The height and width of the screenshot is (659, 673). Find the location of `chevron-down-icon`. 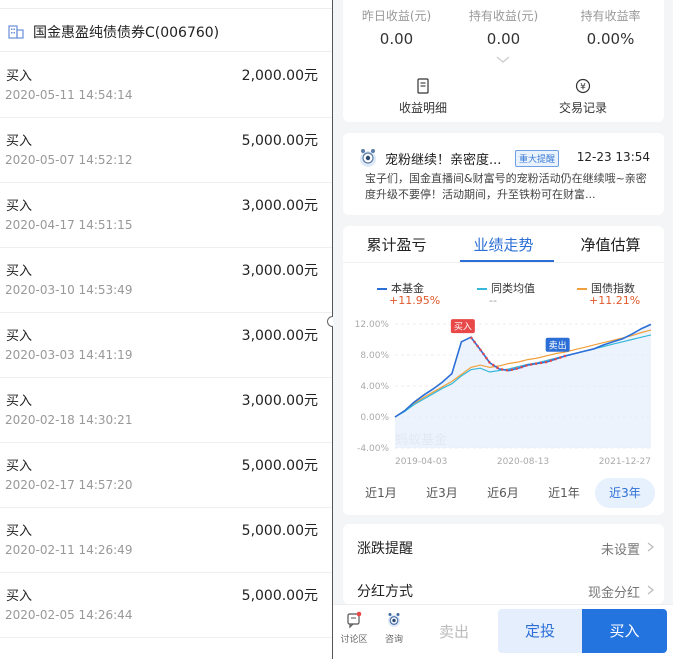

chevron-down-icon is located at coordinates (503, 60).